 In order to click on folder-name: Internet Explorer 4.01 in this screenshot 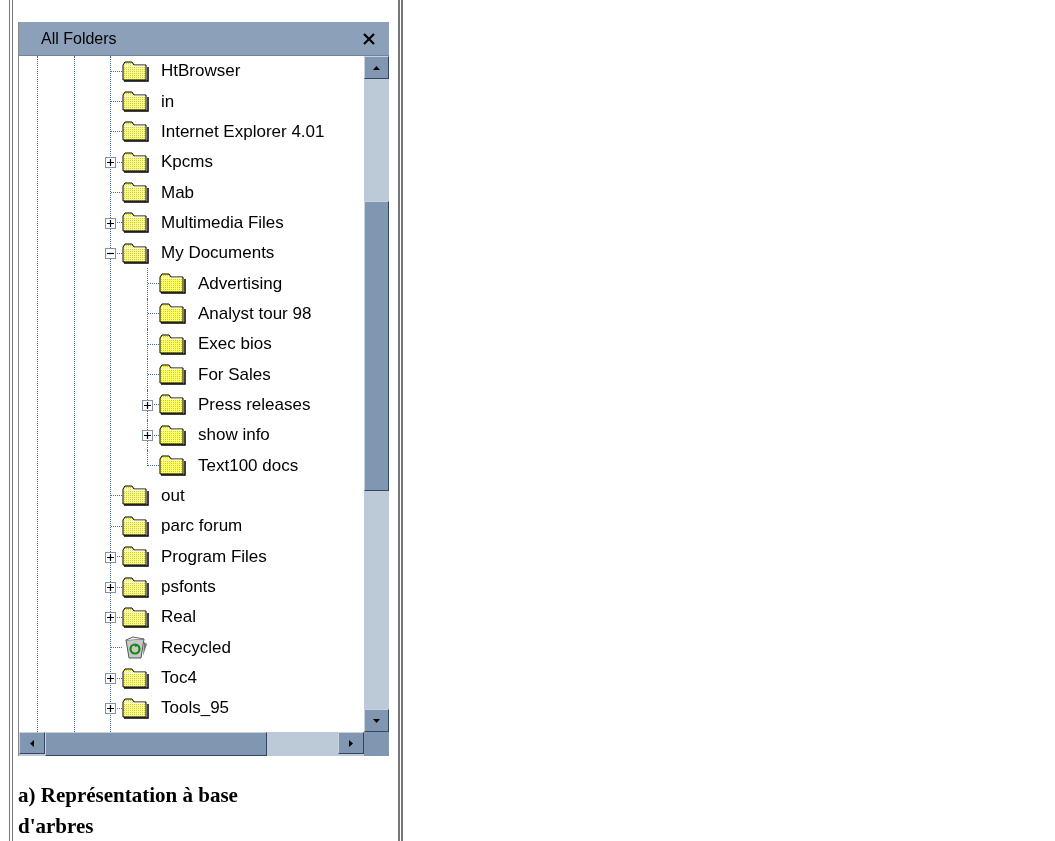, I will do `click(243, 131)`.